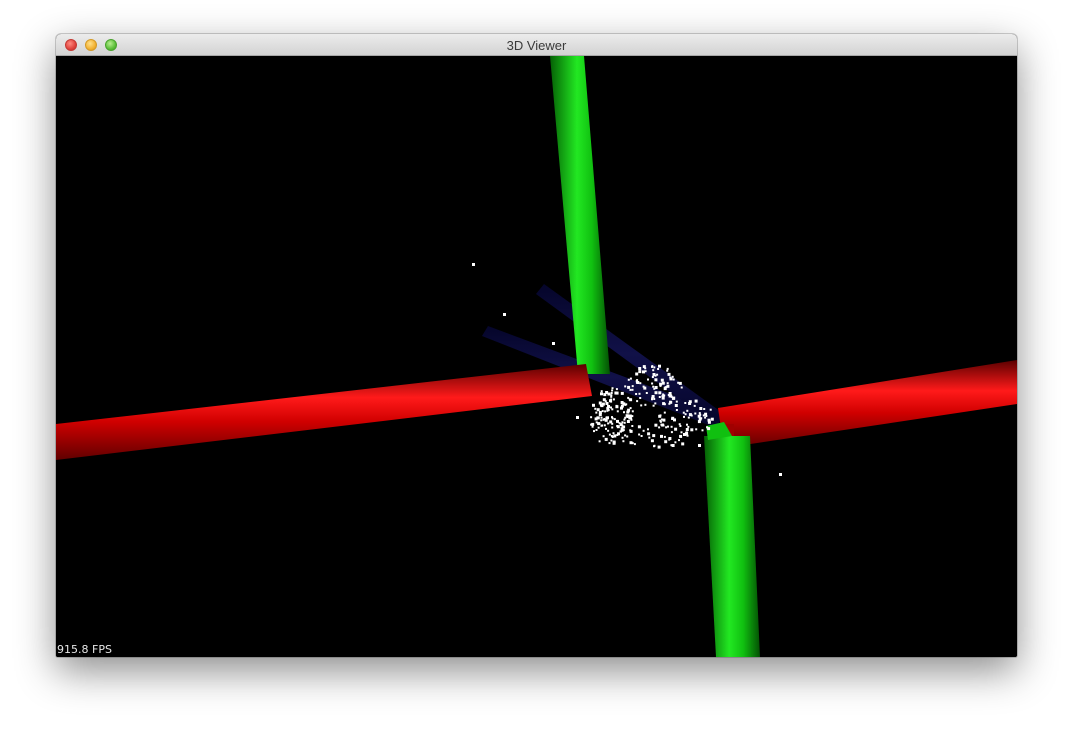 This screenshot has width=1074, height=736. I want to click on y-axis-upper, so click(580, 215).